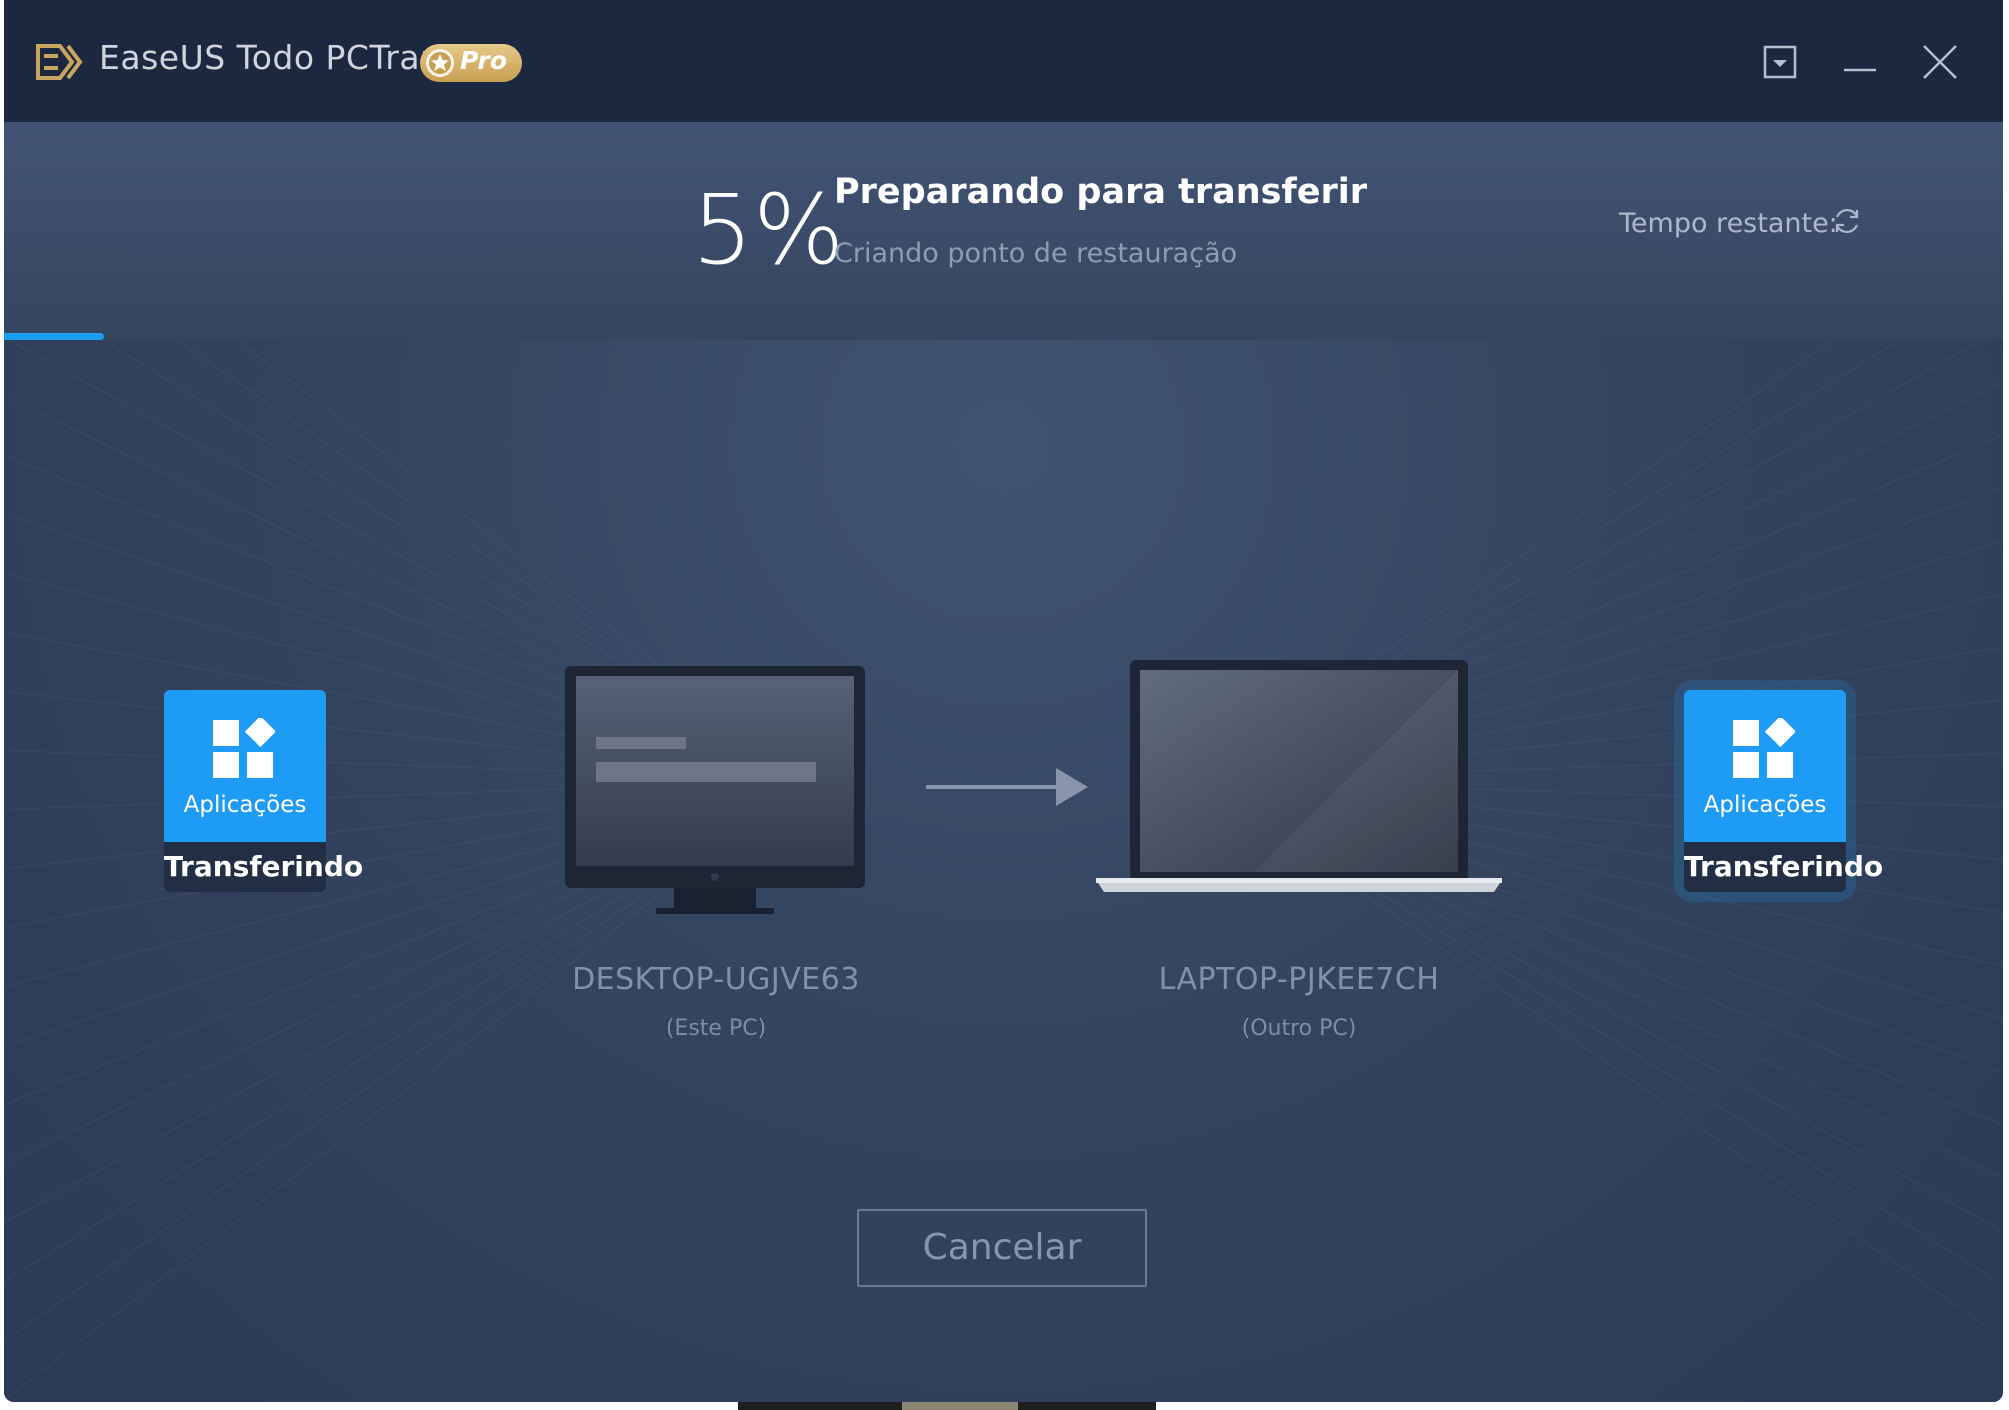  What do you see at coordinates (1100, 192) in the screenshot?
I see `status-title: Preparando para transferir` at bounding box center [1100, 192].